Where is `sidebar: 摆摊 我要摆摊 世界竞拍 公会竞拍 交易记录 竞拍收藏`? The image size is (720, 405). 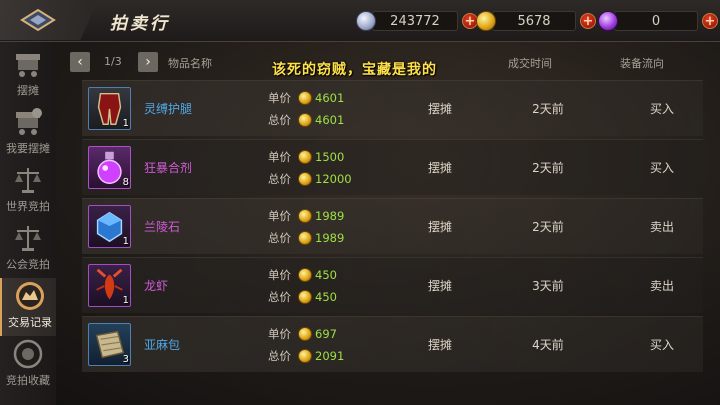
sidebar: 摆摊 我要摆摊 世界竞拍 公会竞拍 交易记录 竞拍收藏 is located at coordinates (28, 223).